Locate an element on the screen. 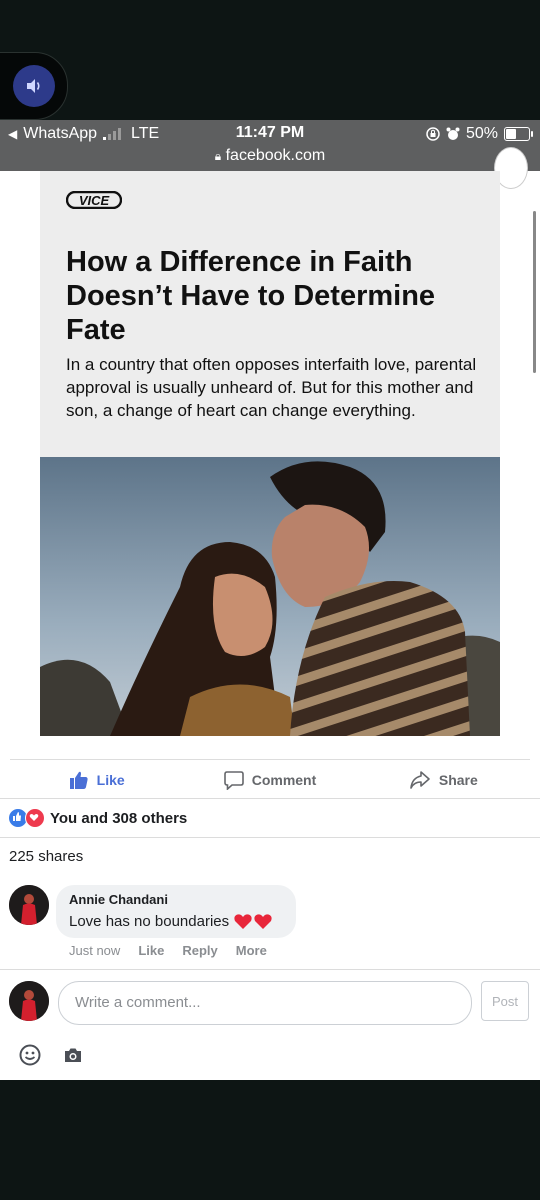 The height and width of the screenshot is (1200, 540). post-actions: Like Comment Share is located at coordinates (270, 779).